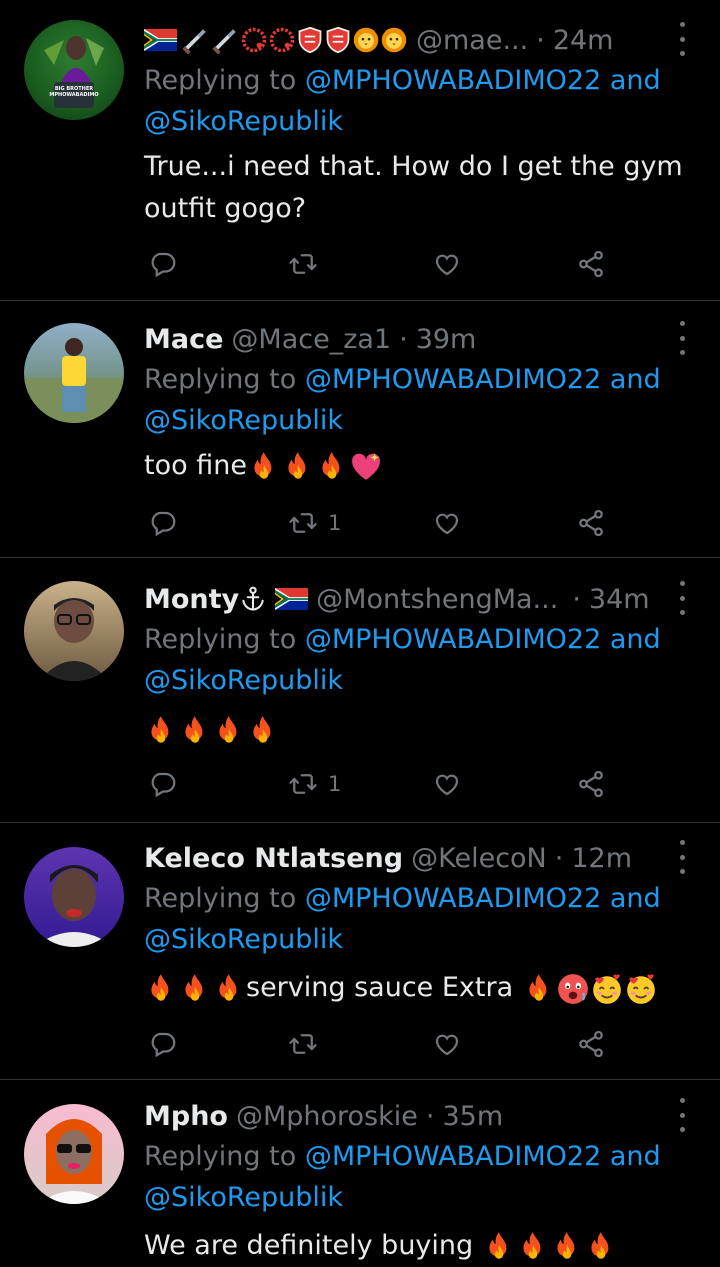  What do you see at coordinates (424, 784) in the screenshot?
I see `tweet-actions: 1` at bounding box center [424, 784].